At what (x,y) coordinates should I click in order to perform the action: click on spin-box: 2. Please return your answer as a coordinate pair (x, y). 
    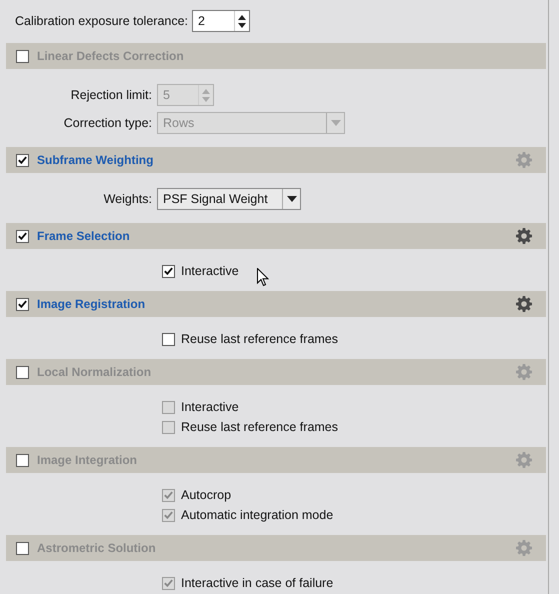
    Looking at the image, I should click on (221, 21).